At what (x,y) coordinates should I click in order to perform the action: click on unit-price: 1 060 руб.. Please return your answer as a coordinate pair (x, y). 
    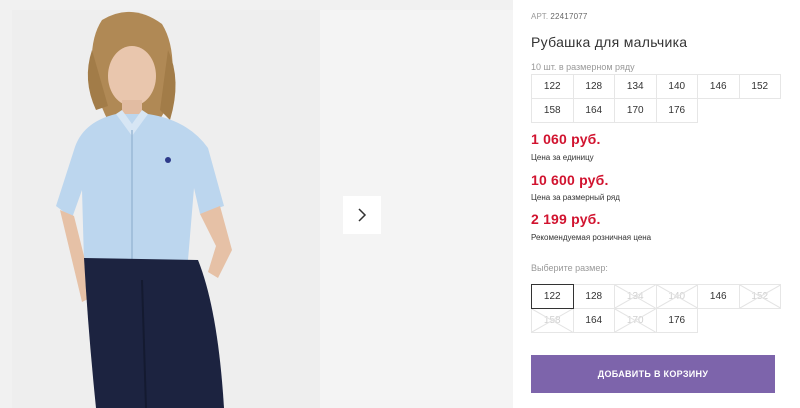
    Looking at the image, I should click on (566, 139).